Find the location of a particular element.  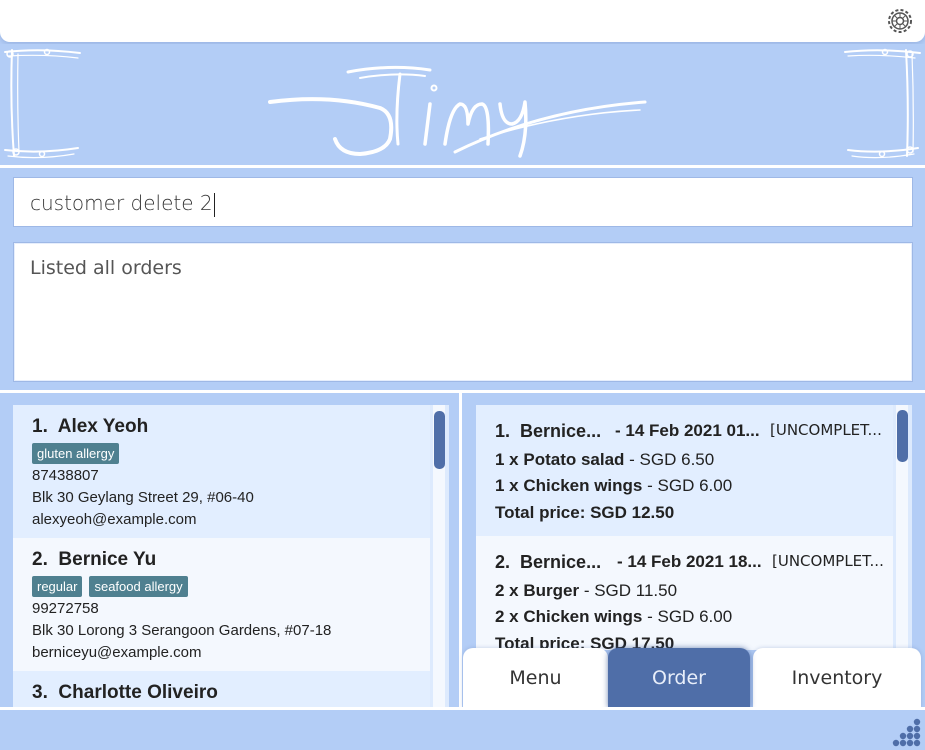

command-input: customer delete 2 is located at coordinates (122, 204).